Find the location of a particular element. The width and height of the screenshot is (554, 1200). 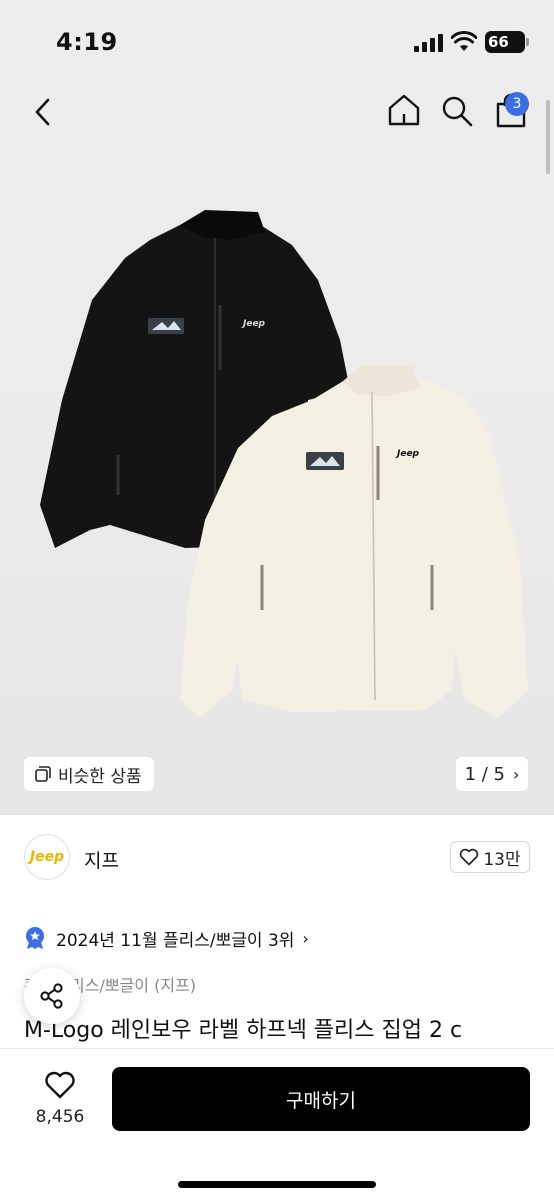

wifi-icon is located at coordinates (464, 41).